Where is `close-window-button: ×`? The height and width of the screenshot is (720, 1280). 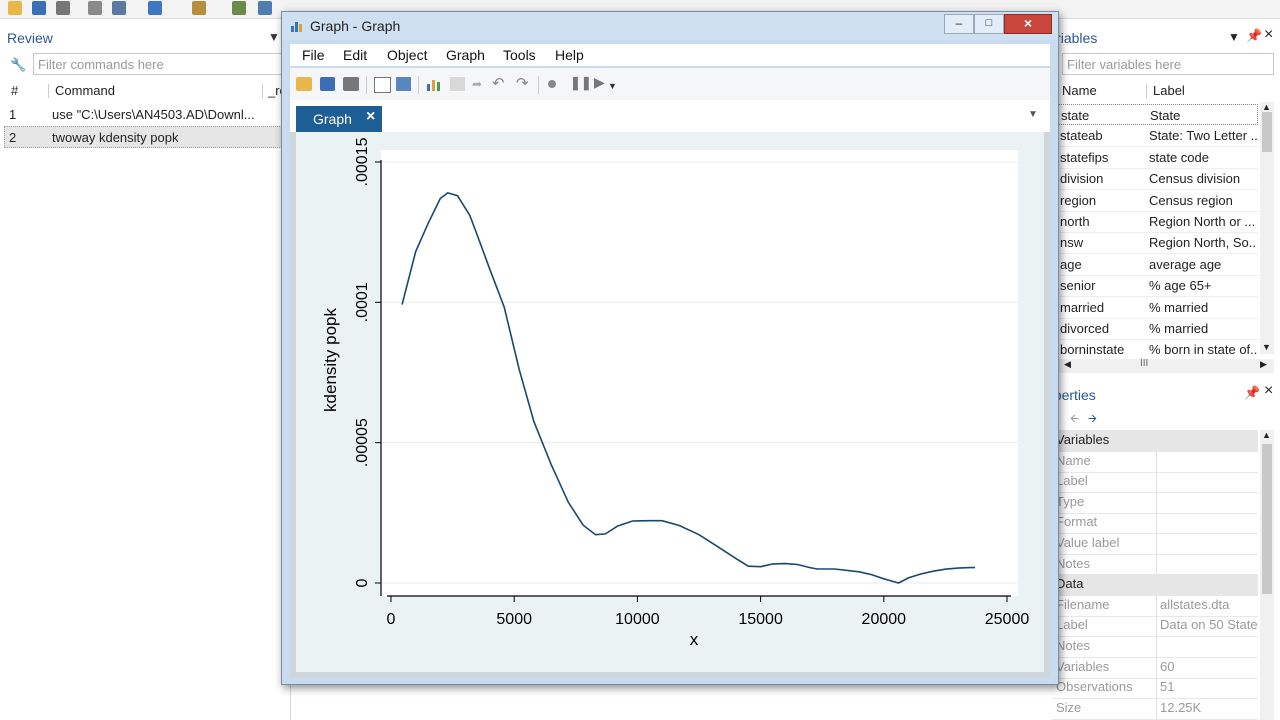
close-window-button: × is located at coordinates (1028, 24).